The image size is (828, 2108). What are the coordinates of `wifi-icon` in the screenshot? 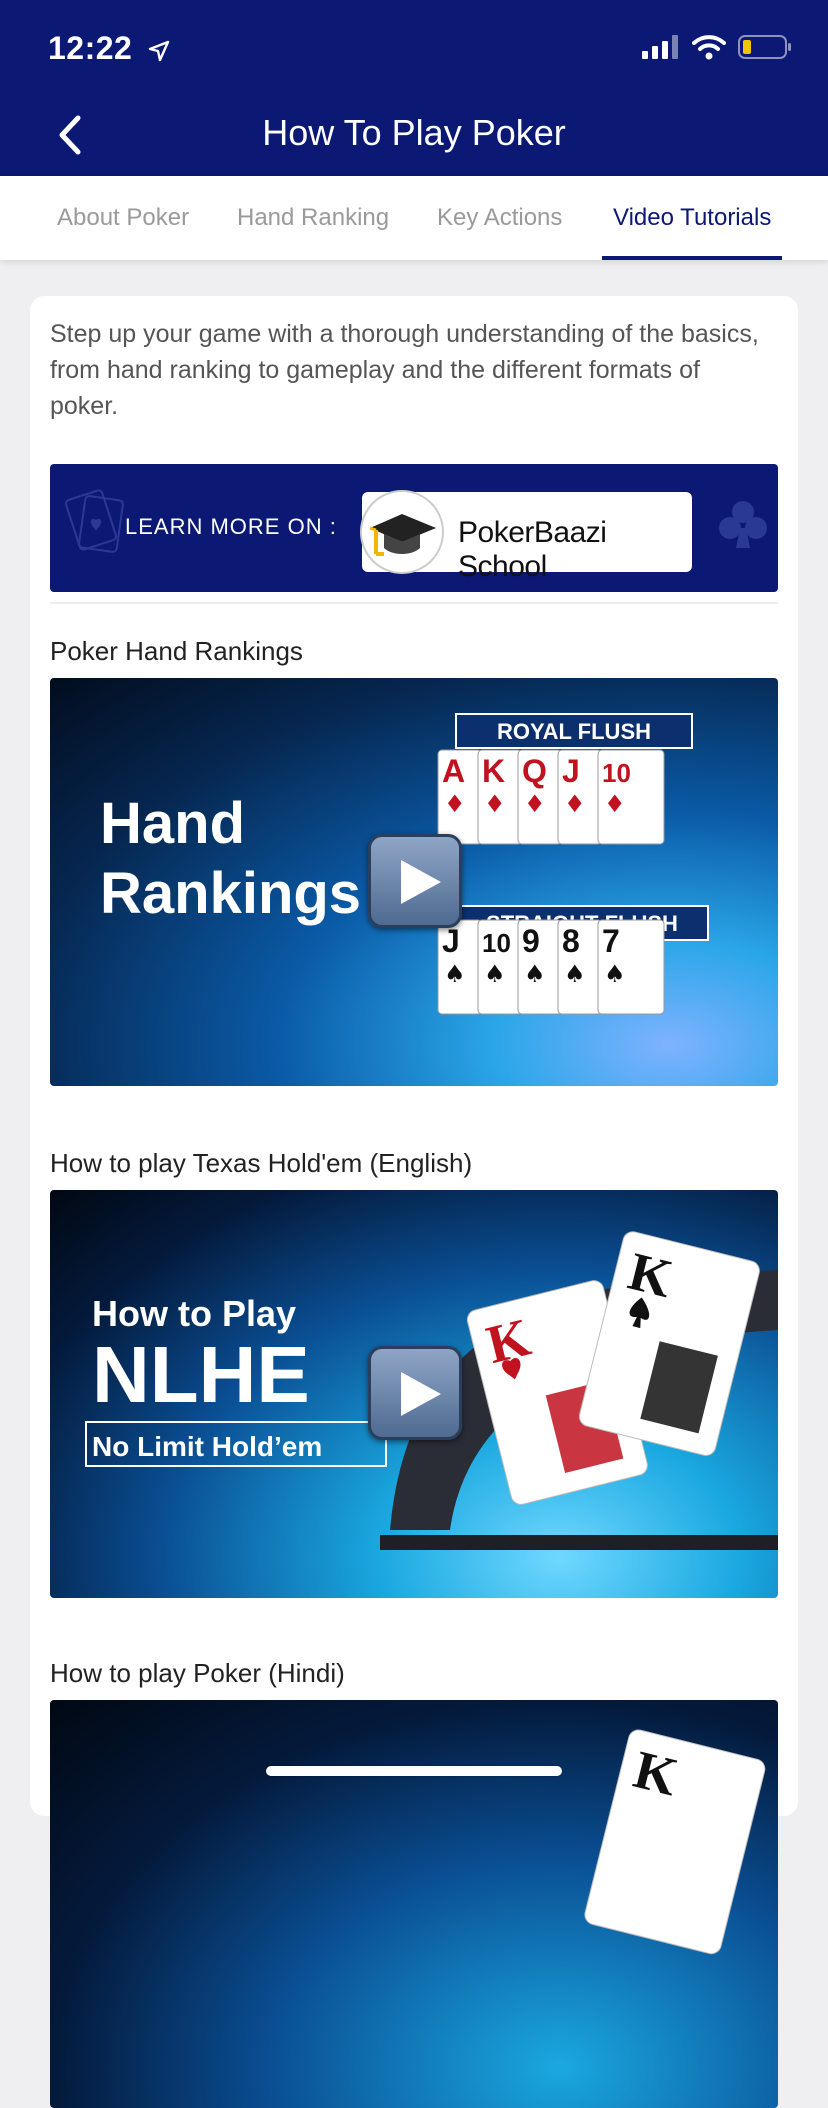 It's located at (709, 47).